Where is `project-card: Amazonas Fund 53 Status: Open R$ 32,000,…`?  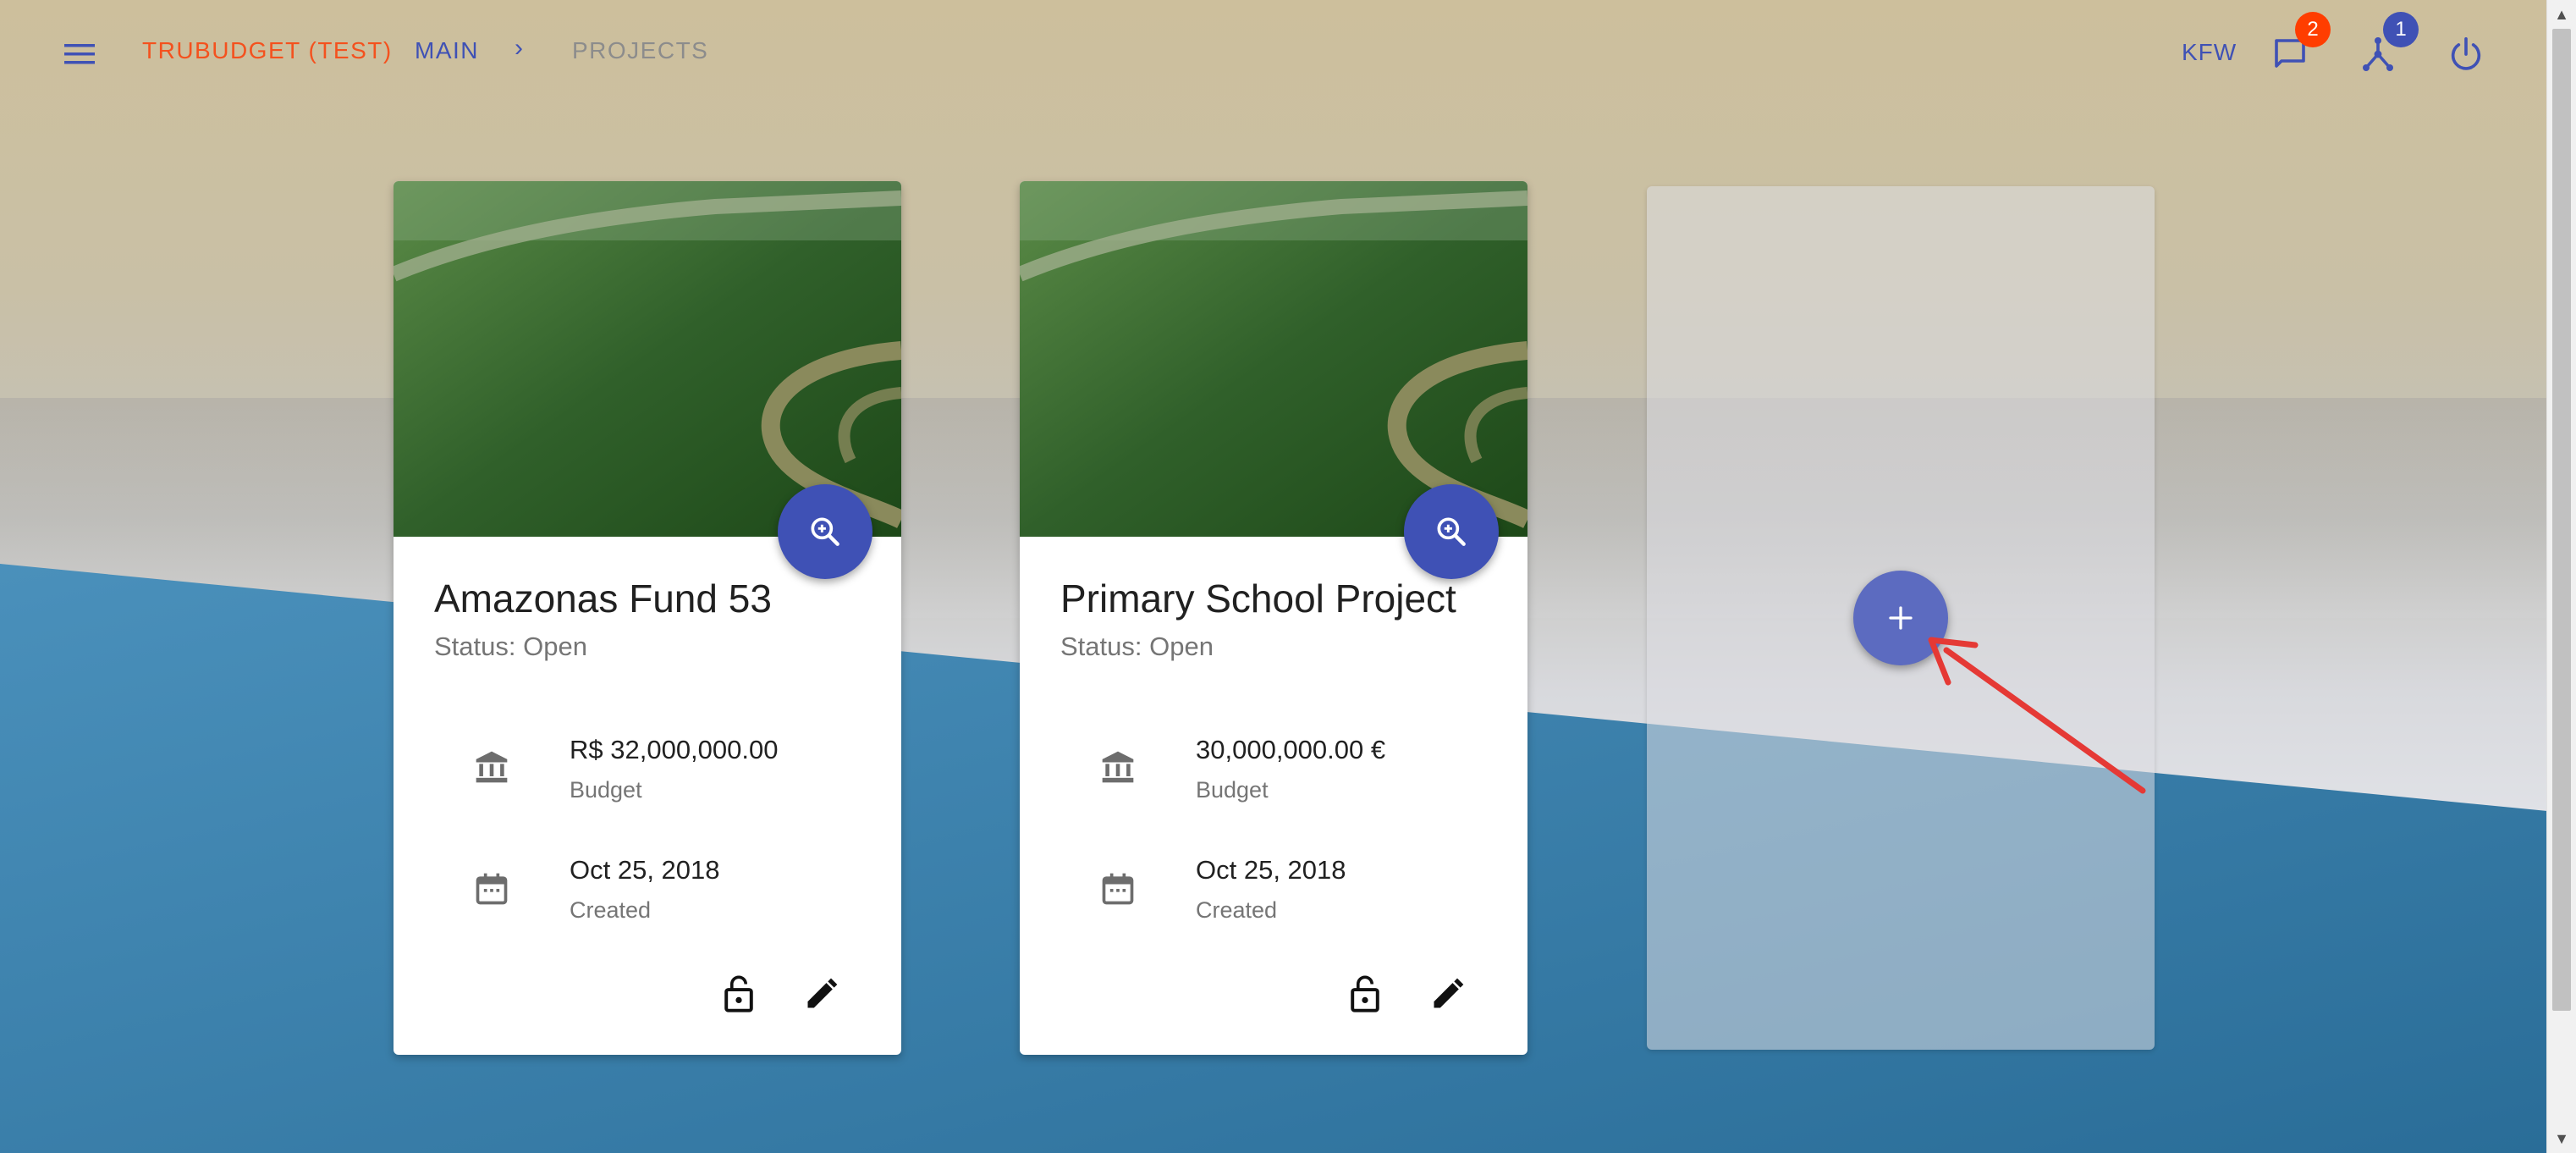 project-card: Amazonas Fund 53 Status: Open R$ 32,000,… is located at coordinates (647, 618).